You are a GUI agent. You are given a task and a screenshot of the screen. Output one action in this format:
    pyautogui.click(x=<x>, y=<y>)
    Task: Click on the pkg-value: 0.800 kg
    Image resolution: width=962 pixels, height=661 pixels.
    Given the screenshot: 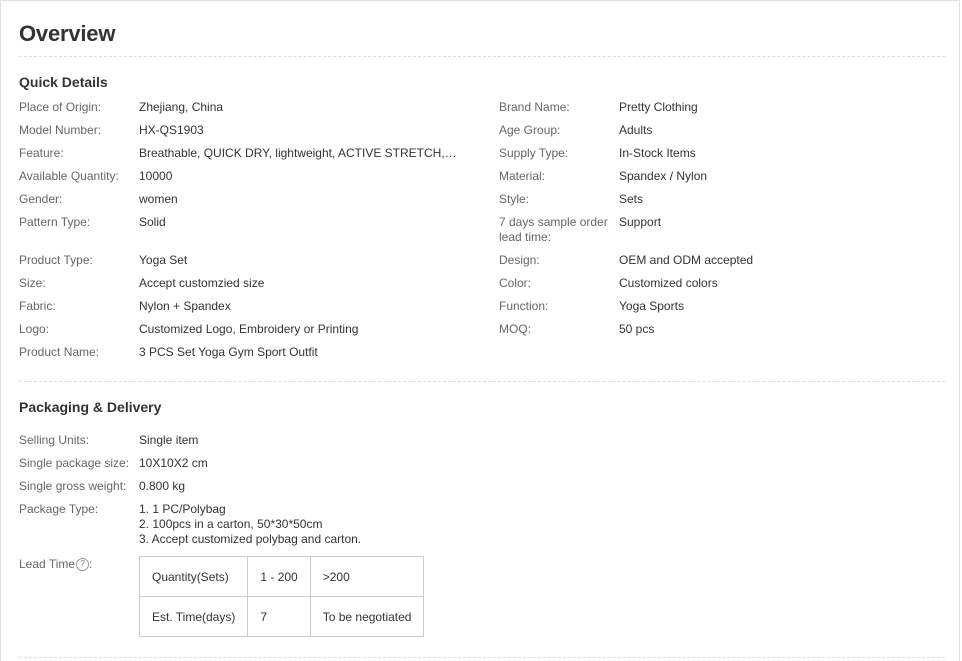 What is the action you would take?
    pyautogui.click(x=162, y=486)
    